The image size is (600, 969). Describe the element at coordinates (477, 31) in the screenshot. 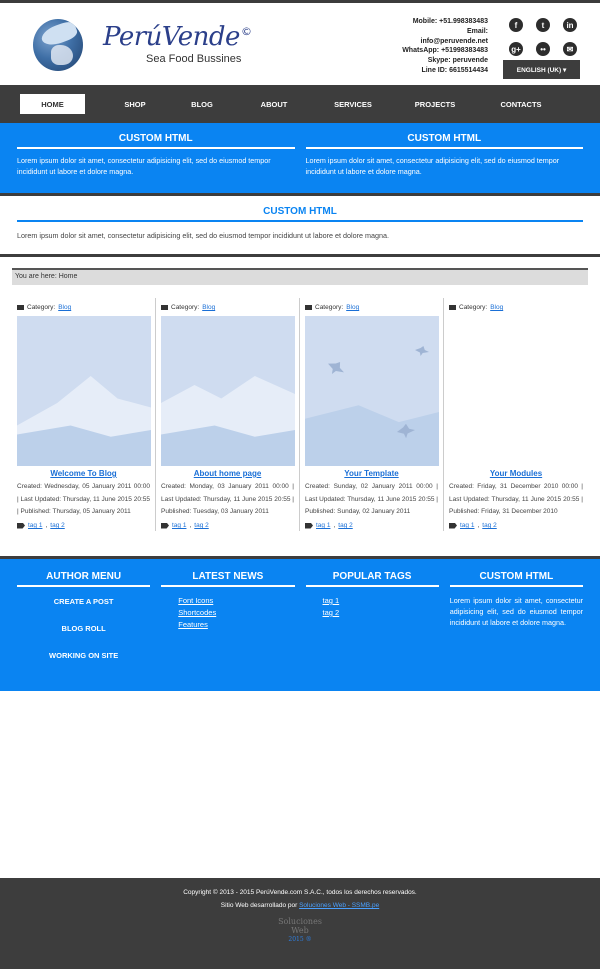

I see `contact-email-label: Email:` at that location.